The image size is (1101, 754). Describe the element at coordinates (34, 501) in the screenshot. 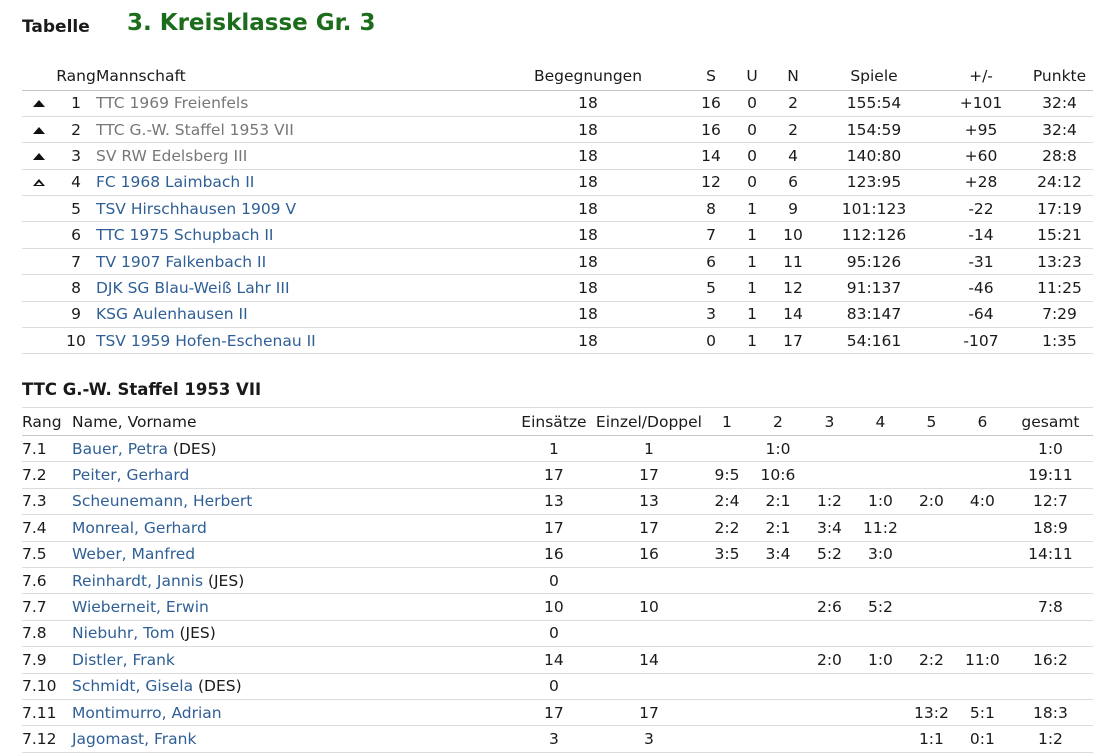

I see `rang-cell: 7.3` at that location.